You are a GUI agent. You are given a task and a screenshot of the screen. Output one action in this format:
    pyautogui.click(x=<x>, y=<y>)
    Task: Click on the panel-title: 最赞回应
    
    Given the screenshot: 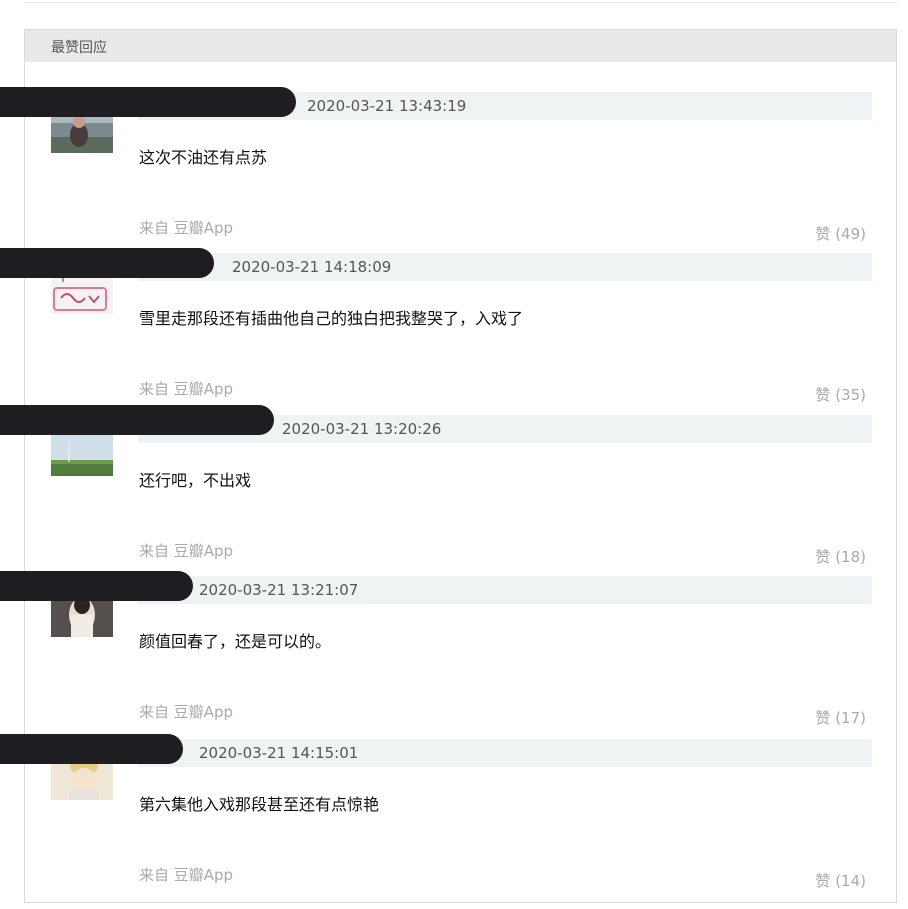 What is the action you would take?
    pyautogui.click(x=79, y=48)
    